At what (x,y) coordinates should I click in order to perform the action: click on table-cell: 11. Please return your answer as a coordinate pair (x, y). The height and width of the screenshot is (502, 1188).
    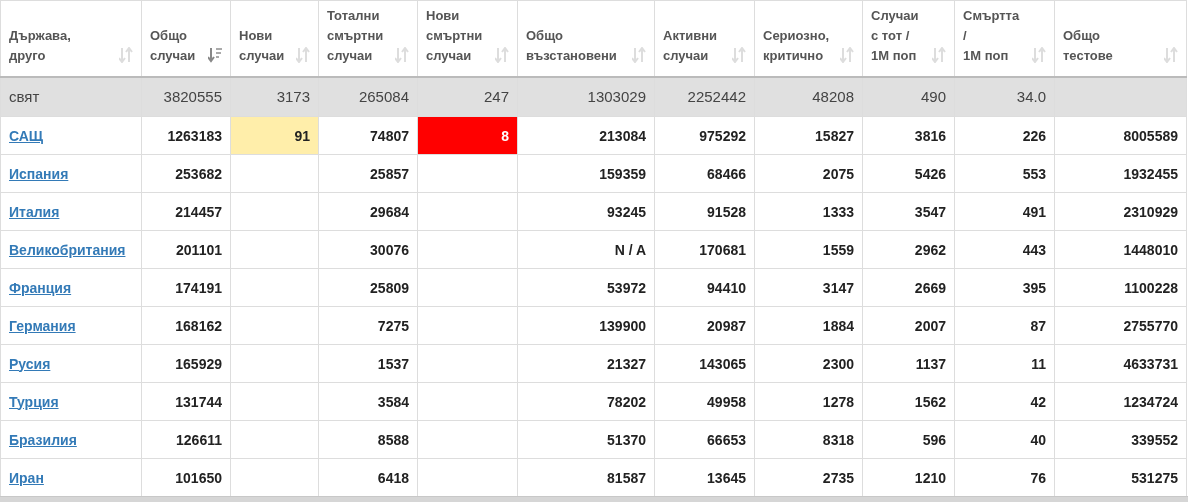
    Looking at the image, I should click on (1004, 363).